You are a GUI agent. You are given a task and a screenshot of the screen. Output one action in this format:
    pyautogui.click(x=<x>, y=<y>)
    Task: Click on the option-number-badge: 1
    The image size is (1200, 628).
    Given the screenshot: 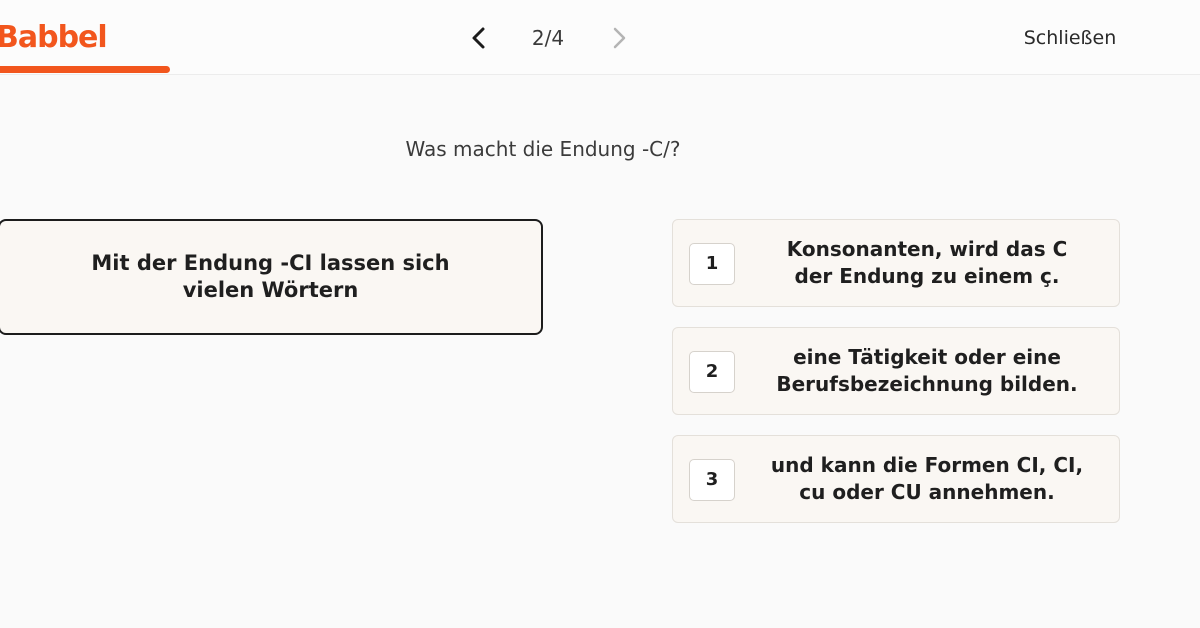 What is the action you would take?
    pyautogui.click(x=712, y=264)
    